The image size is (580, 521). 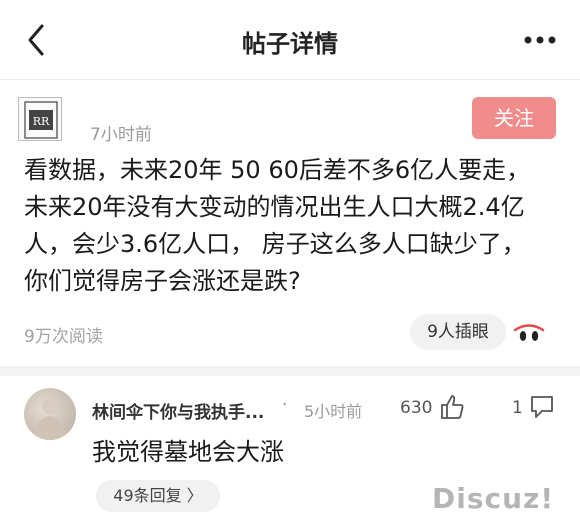 I want to click on eyes-icon, so click(x=529, y=332).